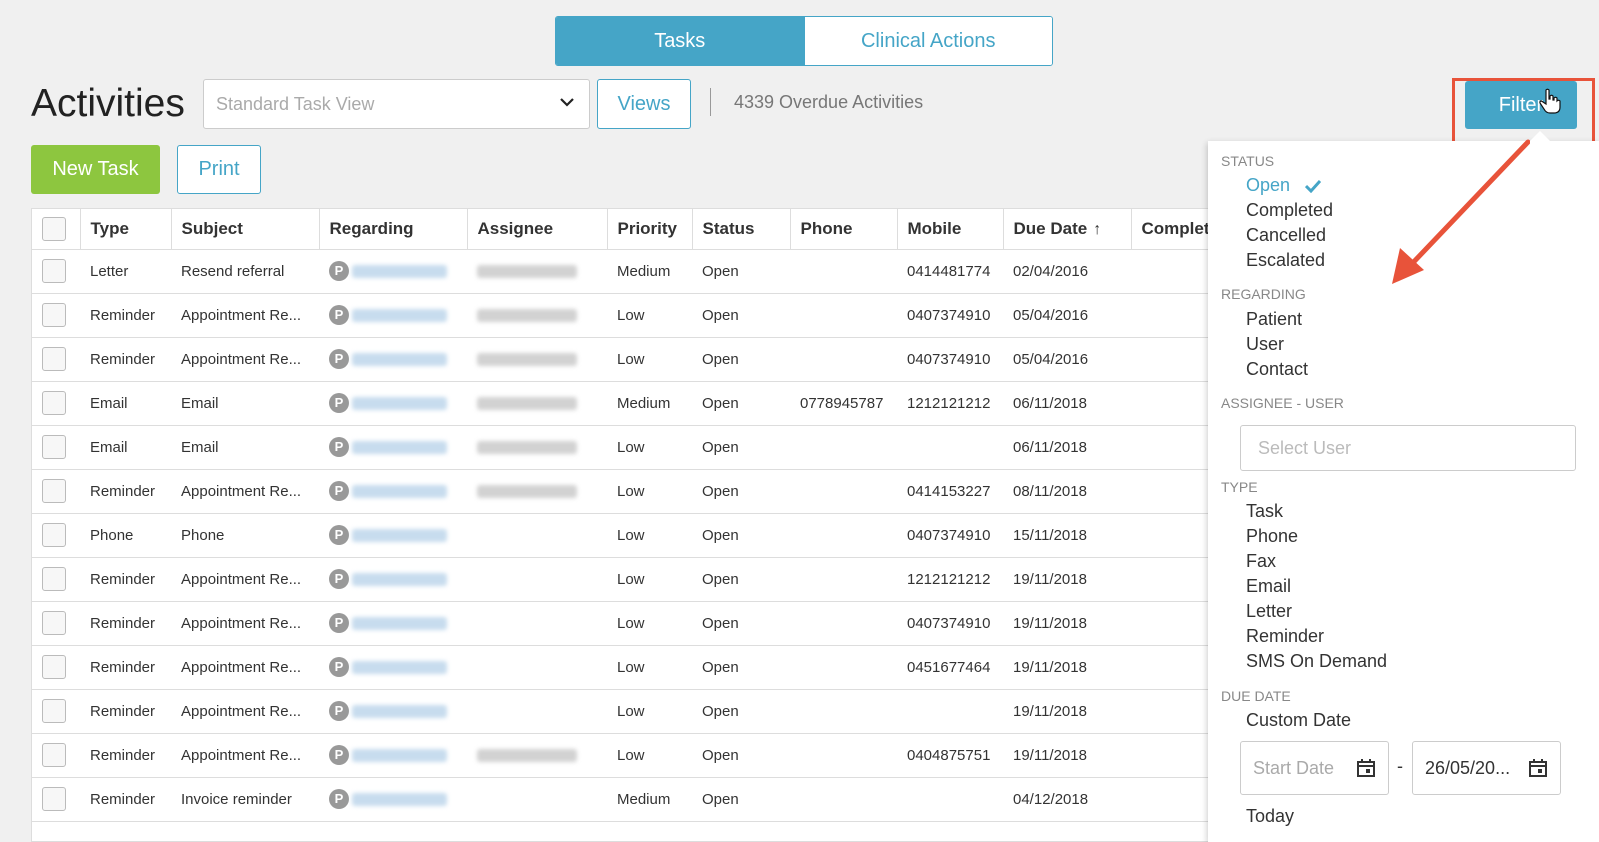 This screenshot has height=842, width=1599. What do you see at coordinates (126, 229) in the screenshot?
I see `col-type: Type` at bounding box center [126, 229].